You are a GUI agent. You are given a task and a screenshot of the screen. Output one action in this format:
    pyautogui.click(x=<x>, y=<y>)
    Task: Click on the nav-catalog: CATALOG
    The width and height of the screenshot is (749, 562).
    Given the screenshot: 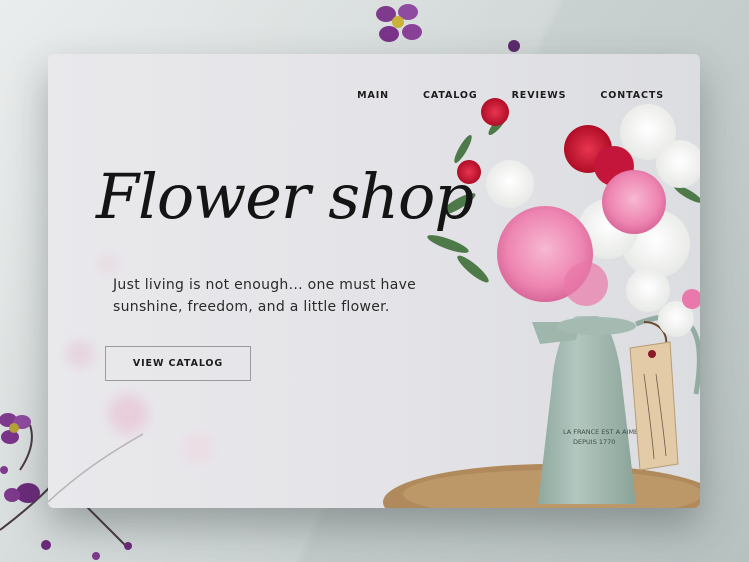 What is the action you would take?
    pyautogui.click(x=450, y=95)
    